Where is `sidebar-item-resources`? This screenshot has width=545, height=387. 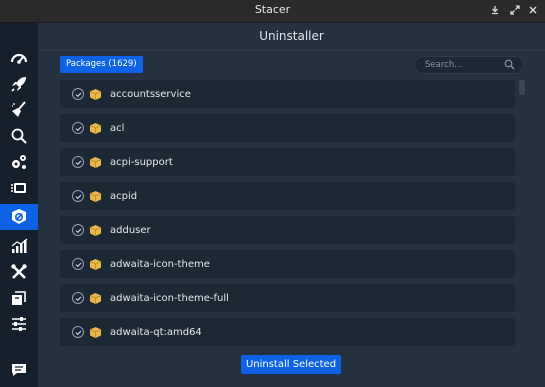 sidebar-item-resources is located at coordinates (19, 246).